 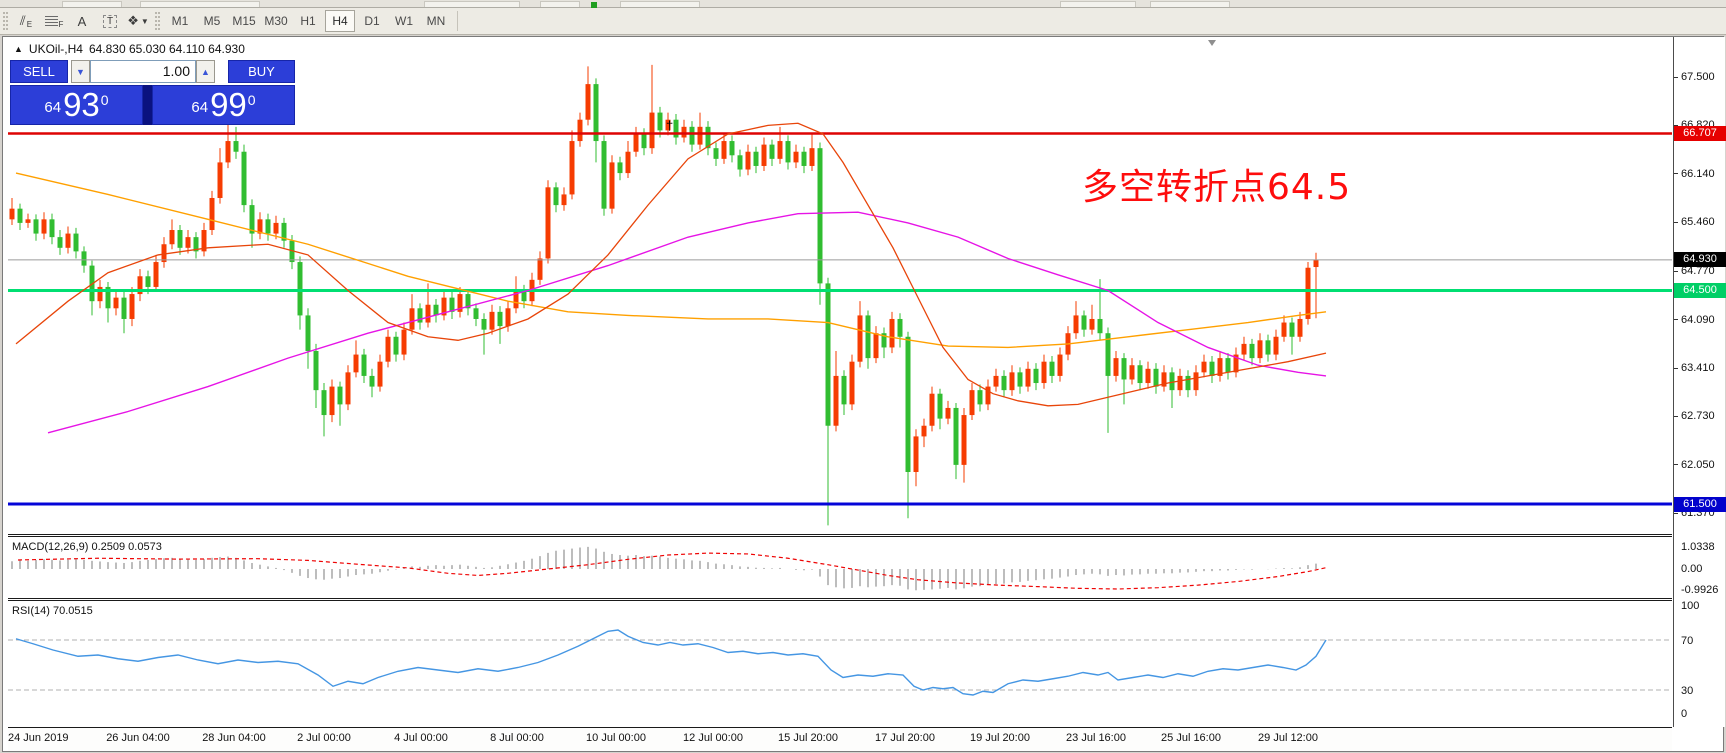 I want to click on time-tick-label: 8 Jul 00:00, so click(x=517, y=738).